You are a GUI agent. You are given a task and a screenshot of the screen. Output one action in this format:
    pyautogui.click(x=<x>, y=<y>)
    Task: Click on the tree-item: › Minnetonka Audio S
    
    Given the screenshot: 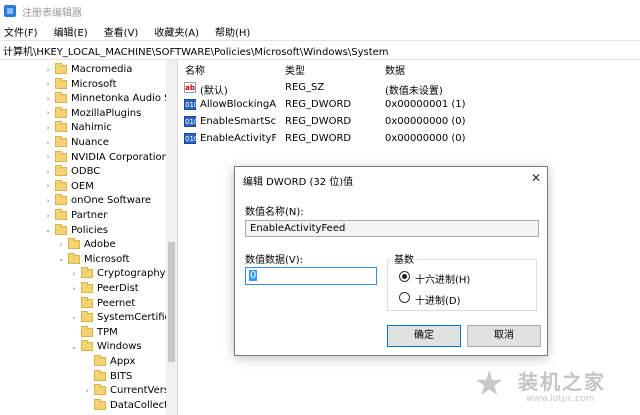 What is the action you would take?
    pyautogui.click(x=107, y=98)
    